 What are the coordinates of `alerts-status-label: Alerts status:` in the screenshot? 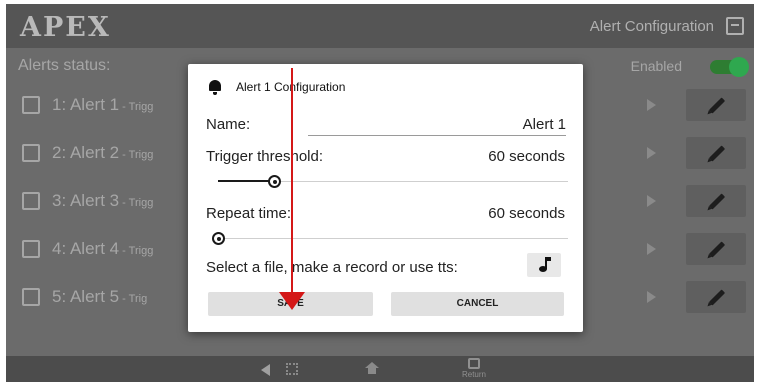 It's located at (64, 65).